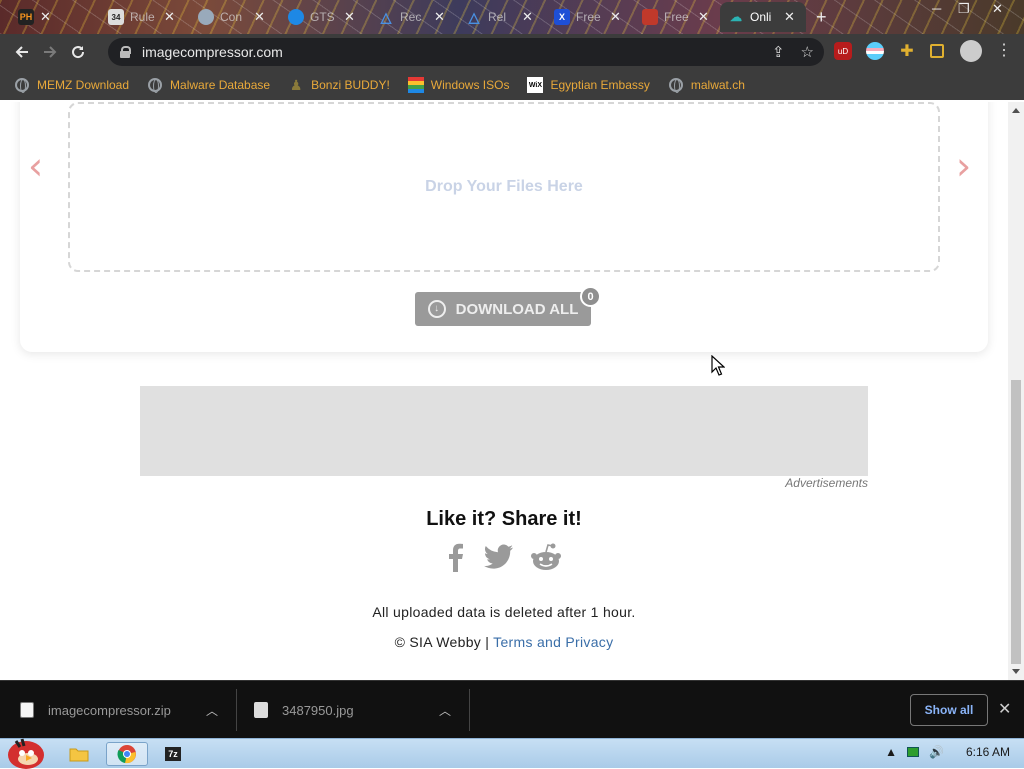  Describe the element at coordinates (826, 483) in the screenshot. I see `ad-label: Advertisements` at that location.